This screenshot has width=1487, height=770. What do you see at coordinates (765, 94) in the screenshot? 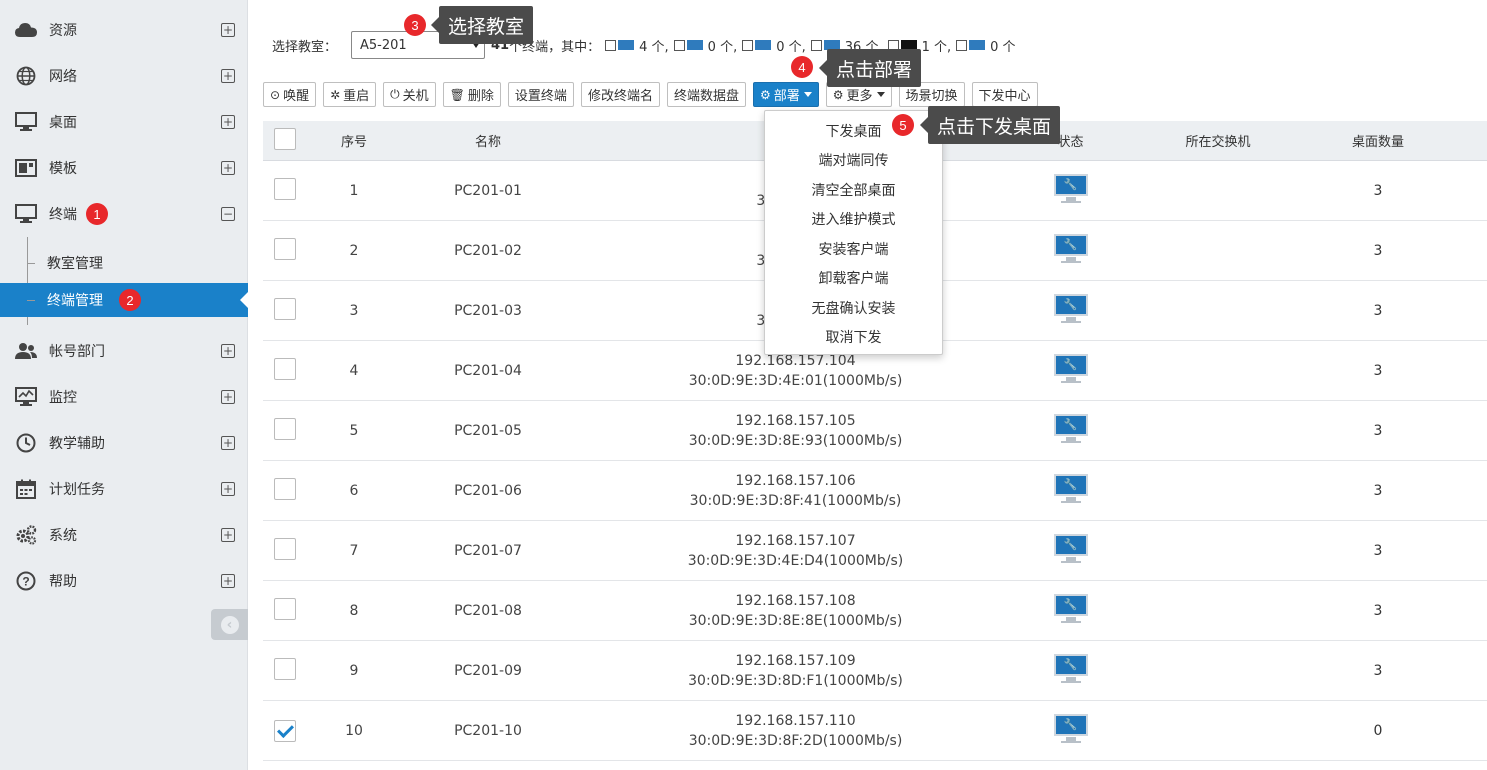
I see `gear-icon: ⚙` at bounding box center [765, 94].